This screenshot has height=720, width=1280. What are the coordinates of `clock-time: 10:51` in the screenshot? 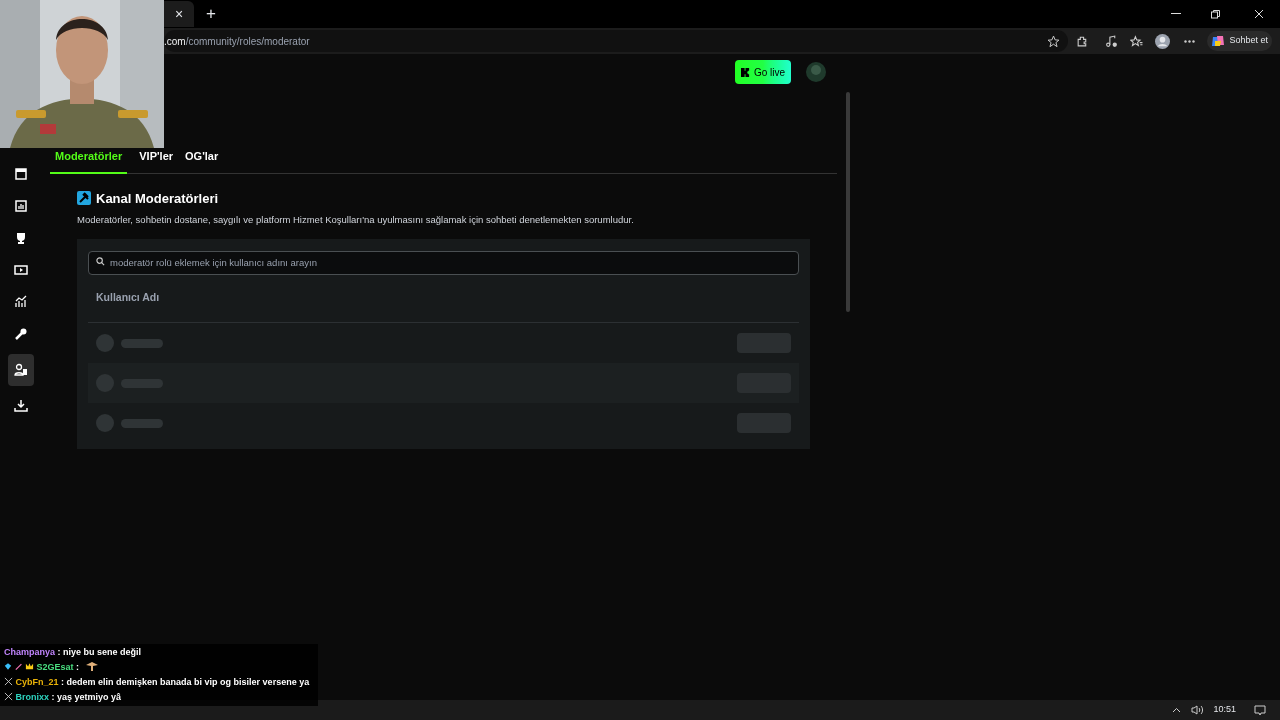 It's located at (1224, 710).